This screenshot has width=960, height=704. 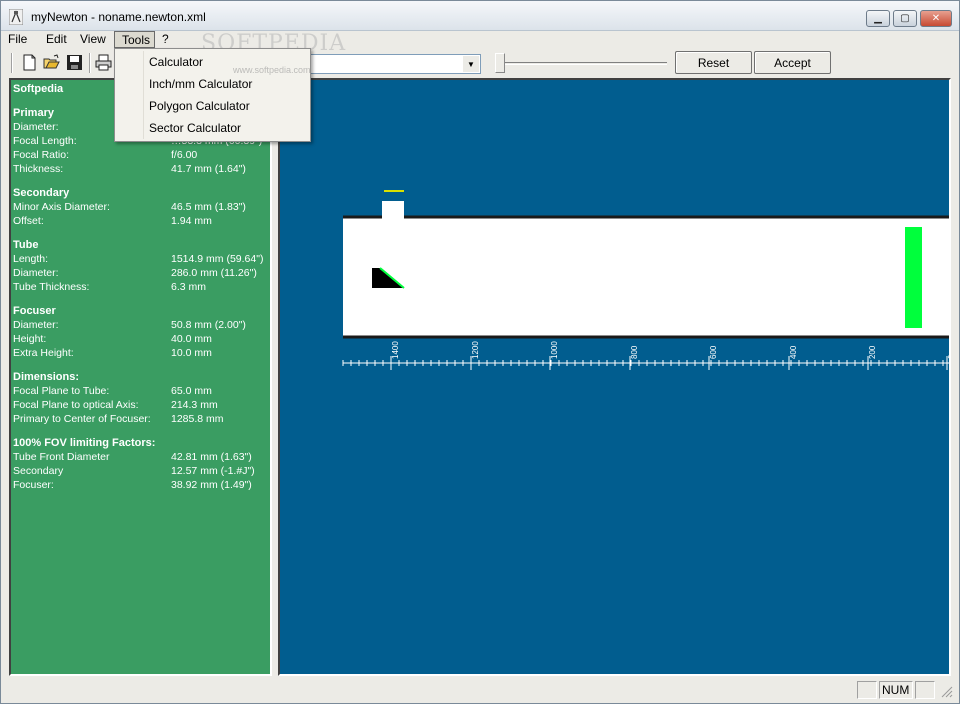 I want to click on new-file-icon, so click(x=29, y=62).